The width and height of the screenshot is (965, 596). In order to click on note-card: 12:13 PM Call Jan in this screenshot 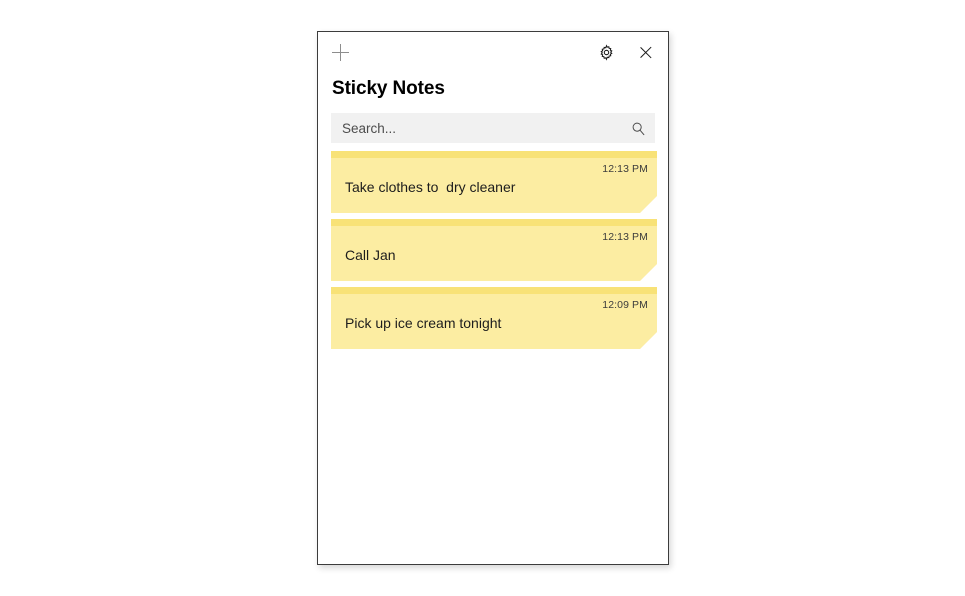, I will do `click(494, 250)`.